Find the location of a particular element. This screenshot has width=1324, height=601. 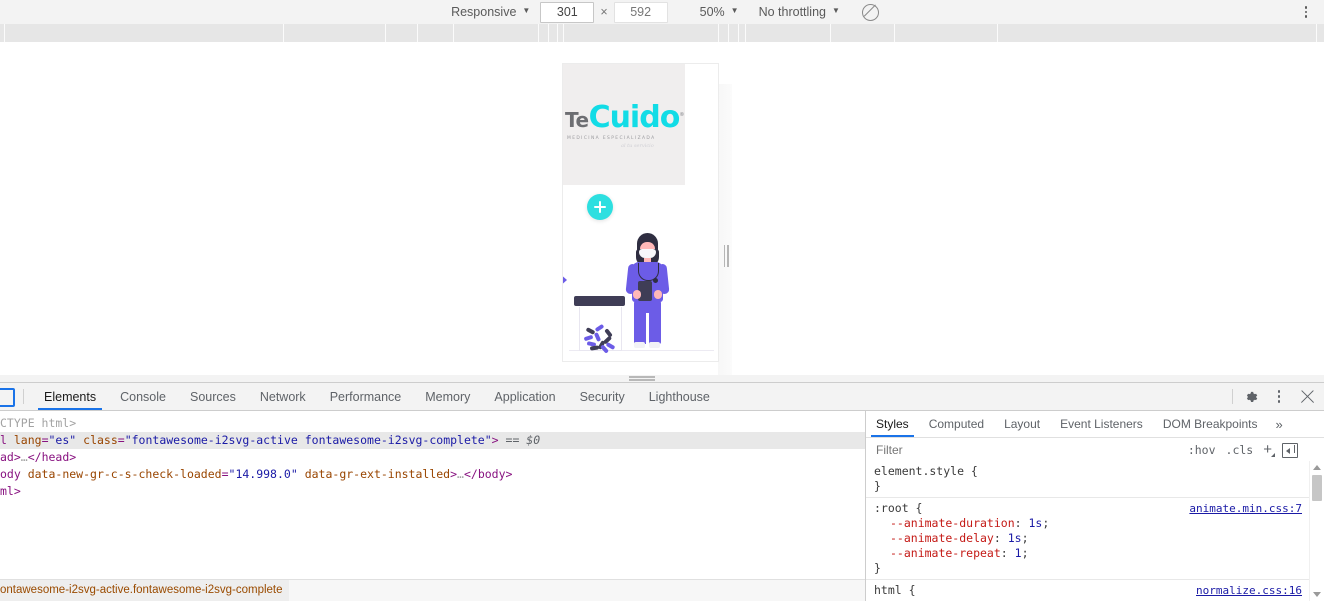

logo-subtitle: MEDICINA ESPECIALIZADA is located at coordinates (611, 138).